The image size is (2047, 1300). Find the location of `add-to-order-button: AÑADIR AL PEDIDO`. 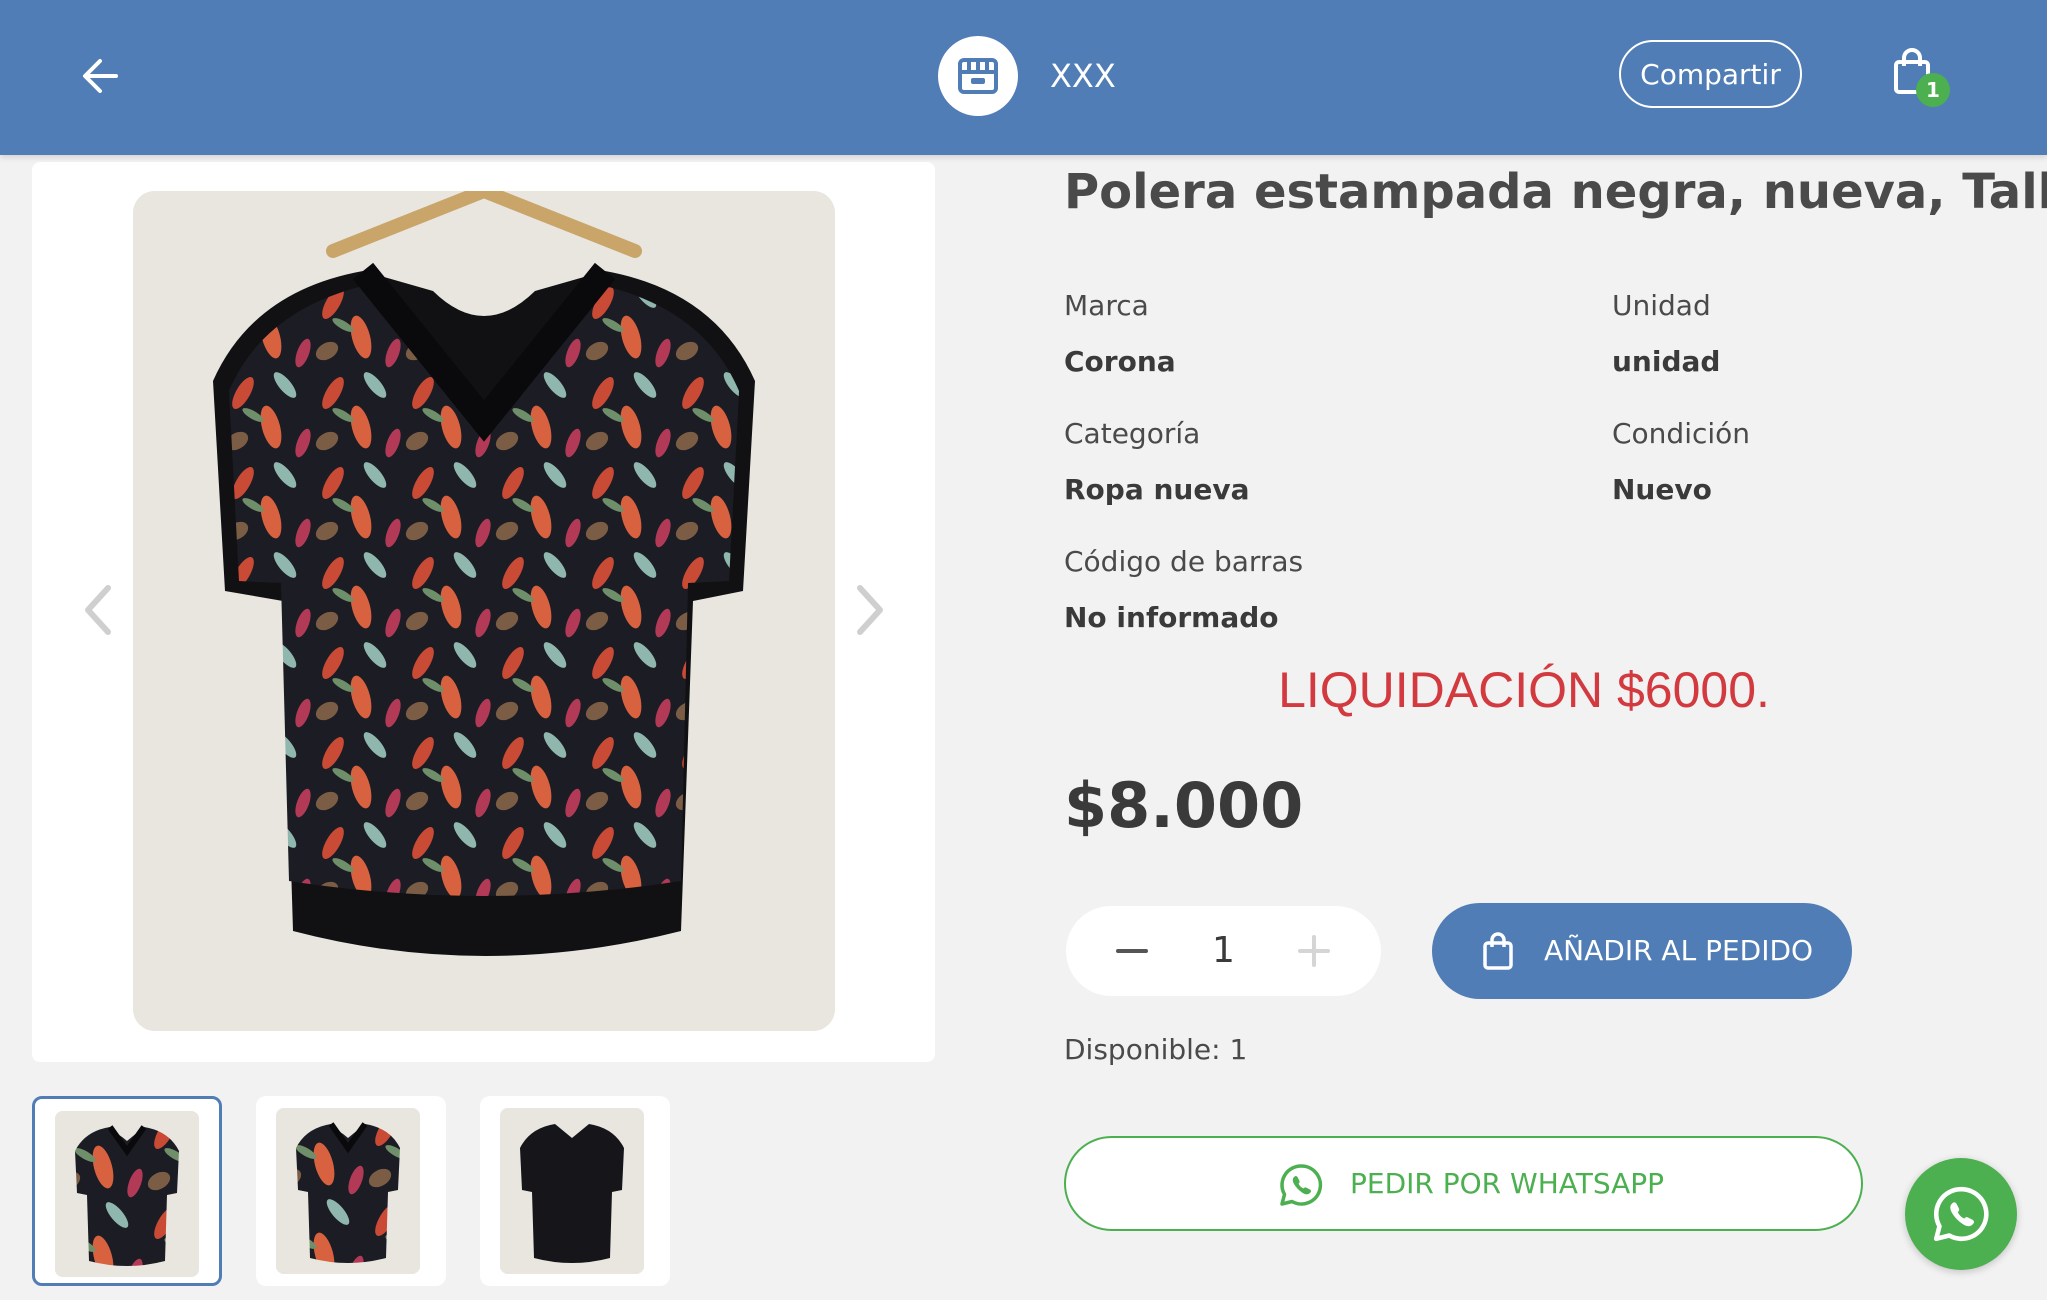

add-to-order-button: AÑADIR AL PEDIDO is located at coordinates (1642, 951).